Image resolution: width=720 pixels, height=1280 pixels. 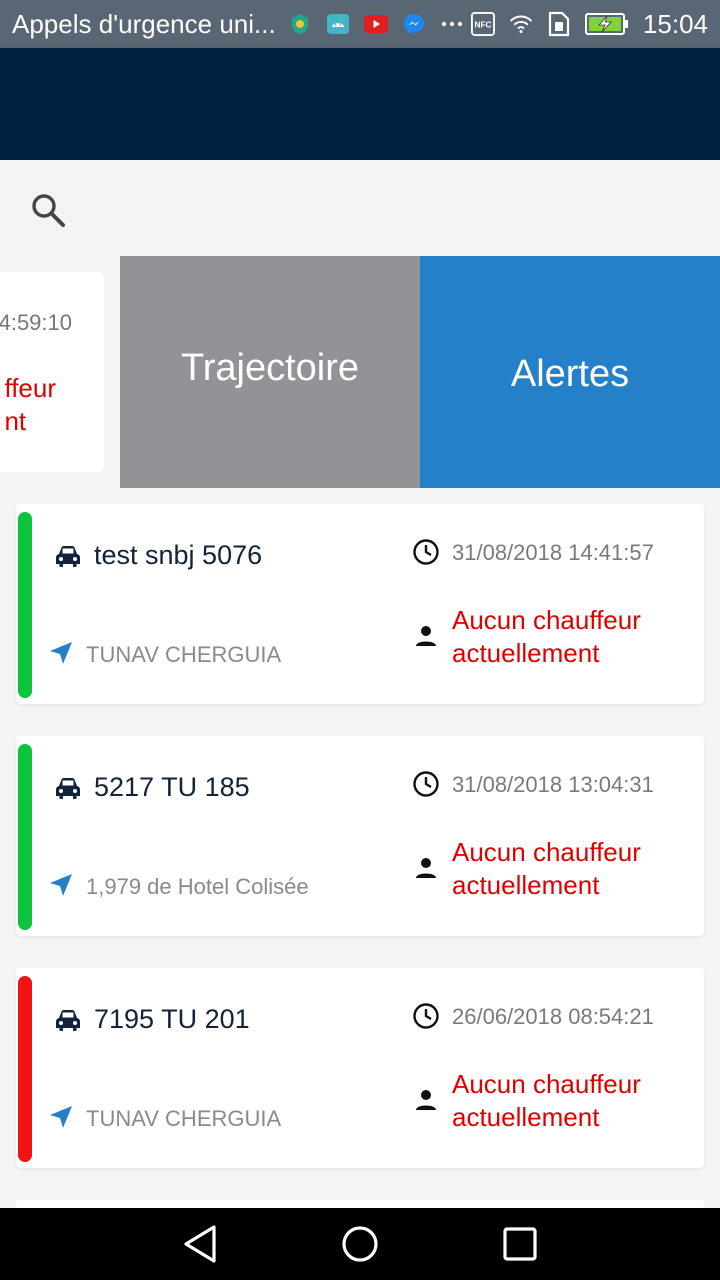 I want to click on back-button, so click(x=200, y=1244).